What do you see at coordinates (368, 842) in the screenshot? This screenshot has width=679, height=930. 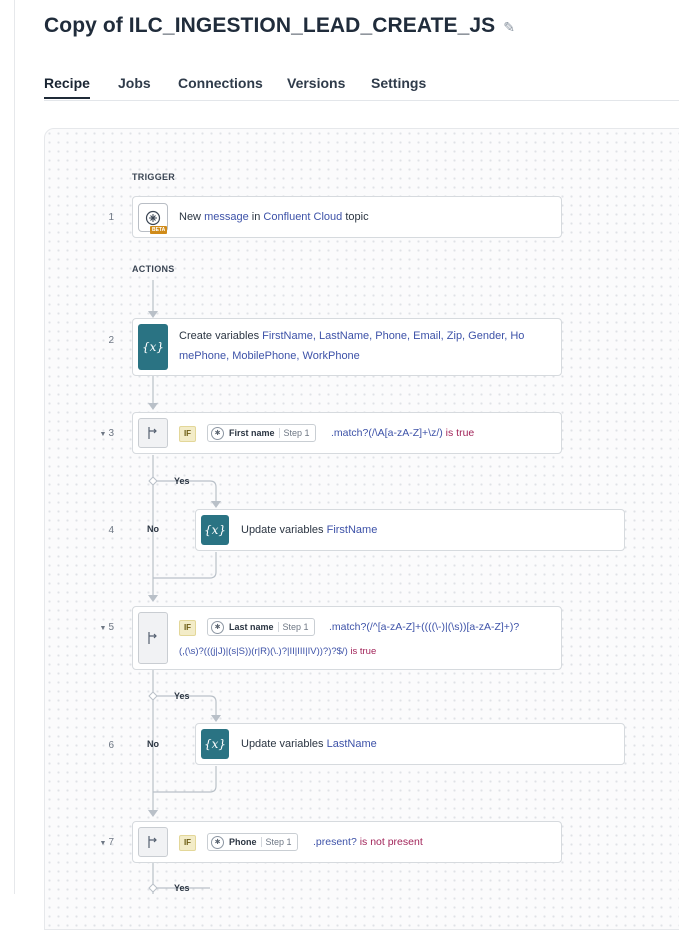 I see `condition-text: .present? is not present` at bounding box center [368, 842].